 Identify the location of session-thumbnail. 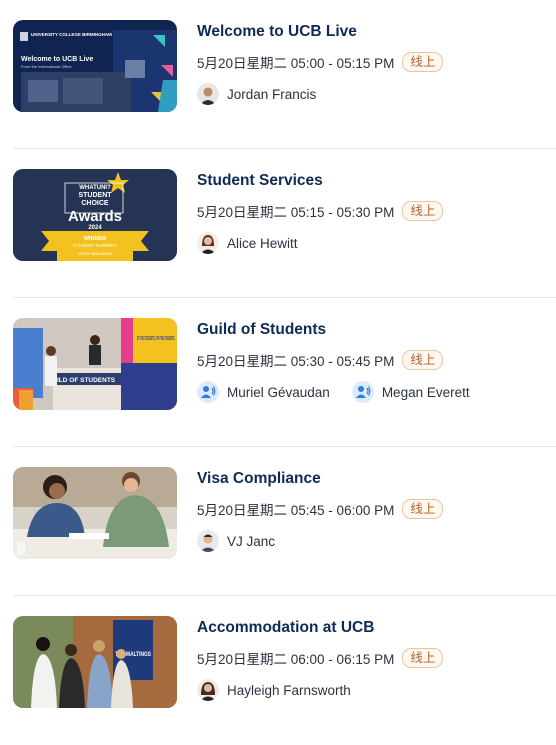
(95, 513).